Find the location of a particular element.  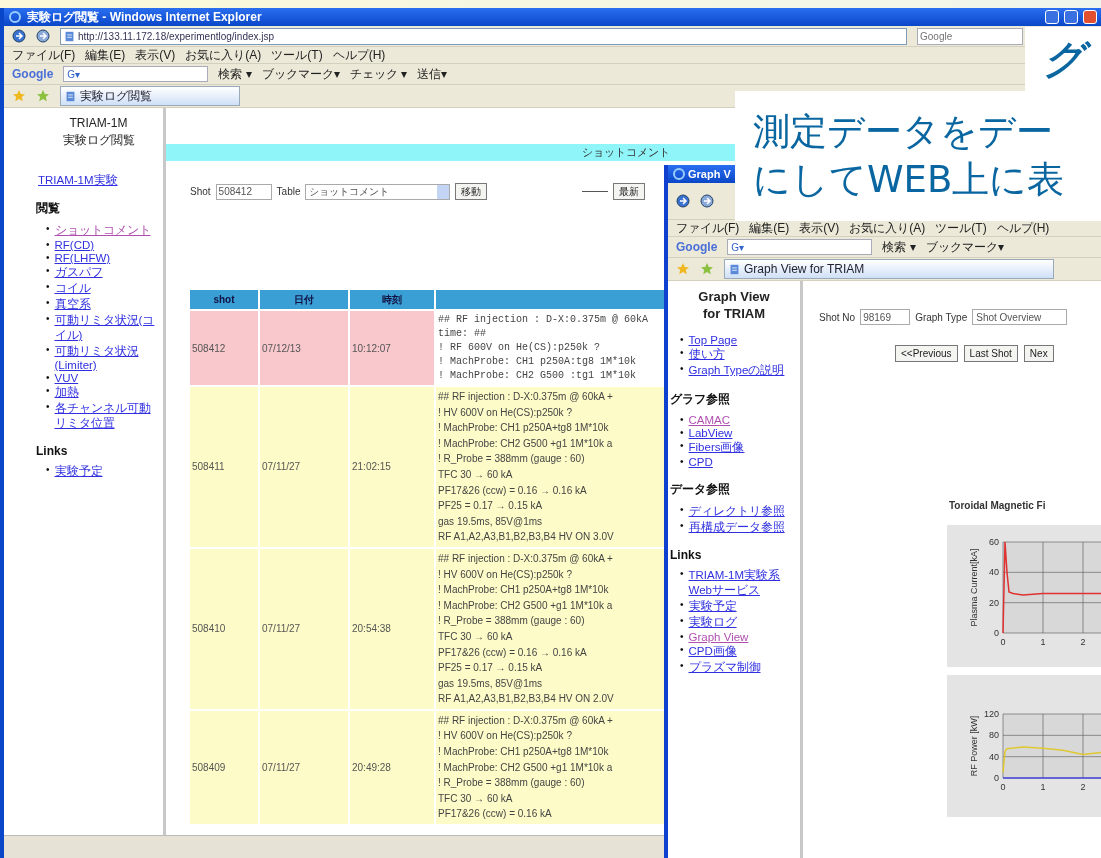

sidebar-link: VUV is located at coordinates (66, 378).